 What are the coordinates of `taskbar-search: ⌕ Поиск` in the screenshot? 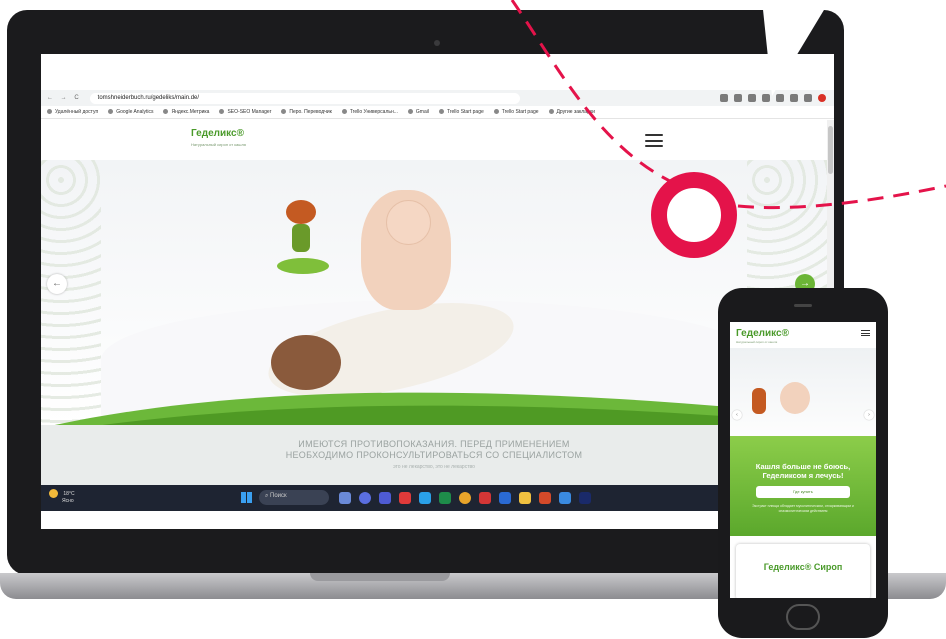 It's located at (294, 497).